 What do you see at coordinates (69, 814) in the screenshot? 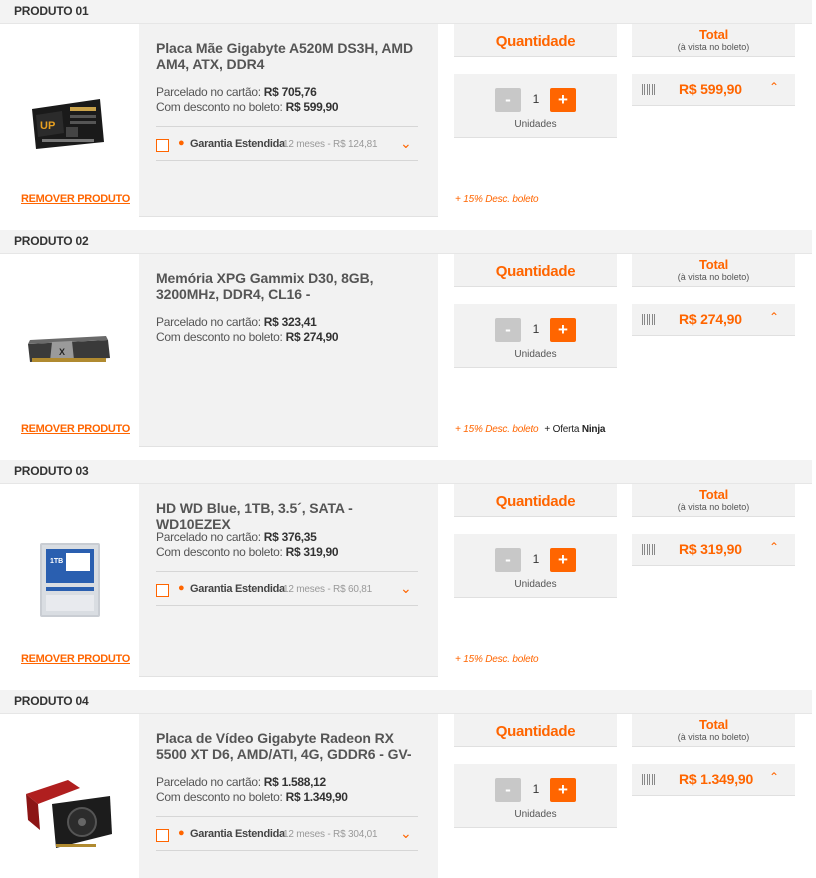
I see `graphics-card-image` at bounding box center [69, 814].